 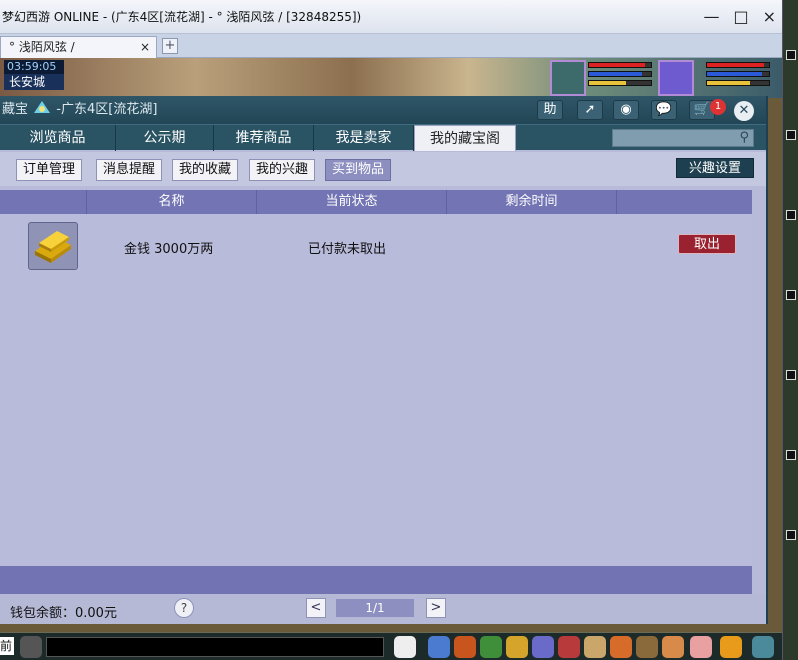 I want to click on sword-icon, so click(x=439, y=647).